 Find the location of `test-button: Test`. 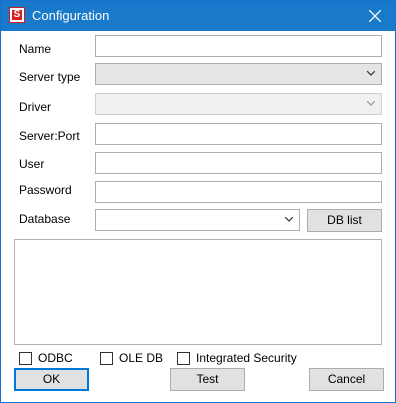

test-button: Test is located at coordinates (207, 379).